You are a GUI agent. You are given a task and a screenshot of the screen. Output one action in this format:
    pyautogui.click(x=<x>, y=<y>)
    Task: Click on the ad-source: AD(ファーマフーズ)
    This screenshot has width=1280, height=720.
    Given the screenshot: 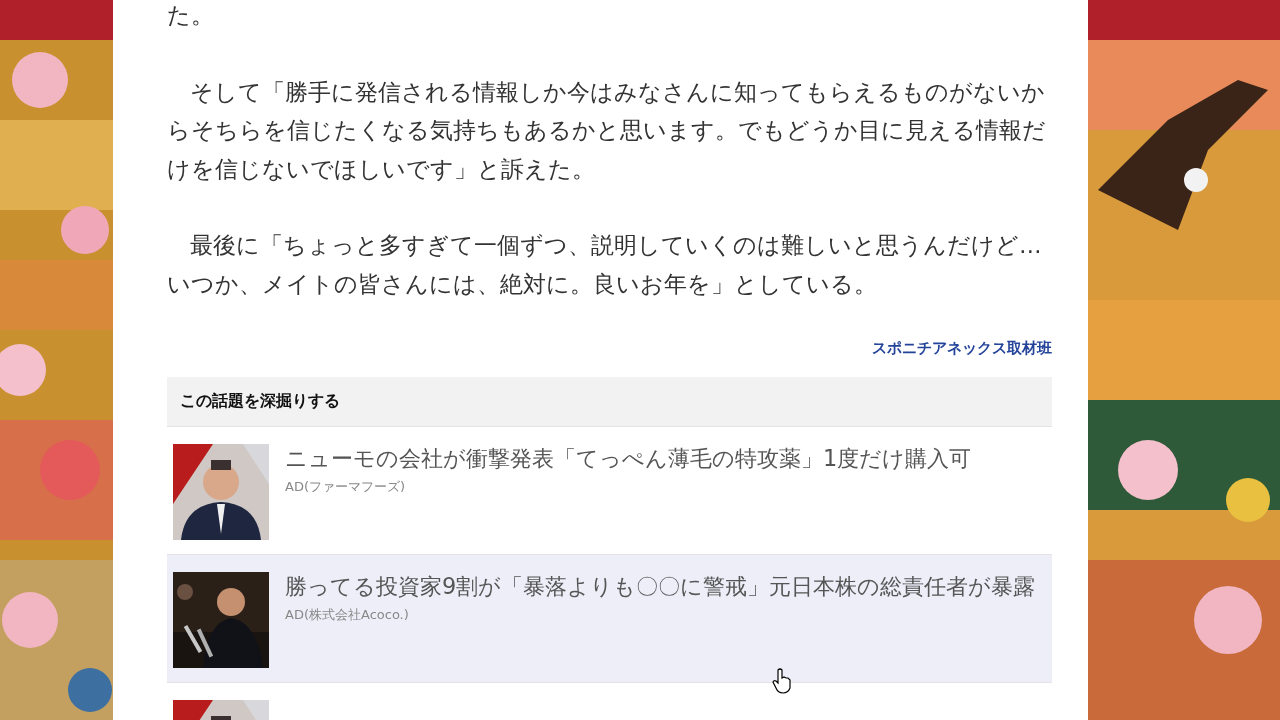 What is the action you would take?
    pyautogui.click(x=346, y=487)
    